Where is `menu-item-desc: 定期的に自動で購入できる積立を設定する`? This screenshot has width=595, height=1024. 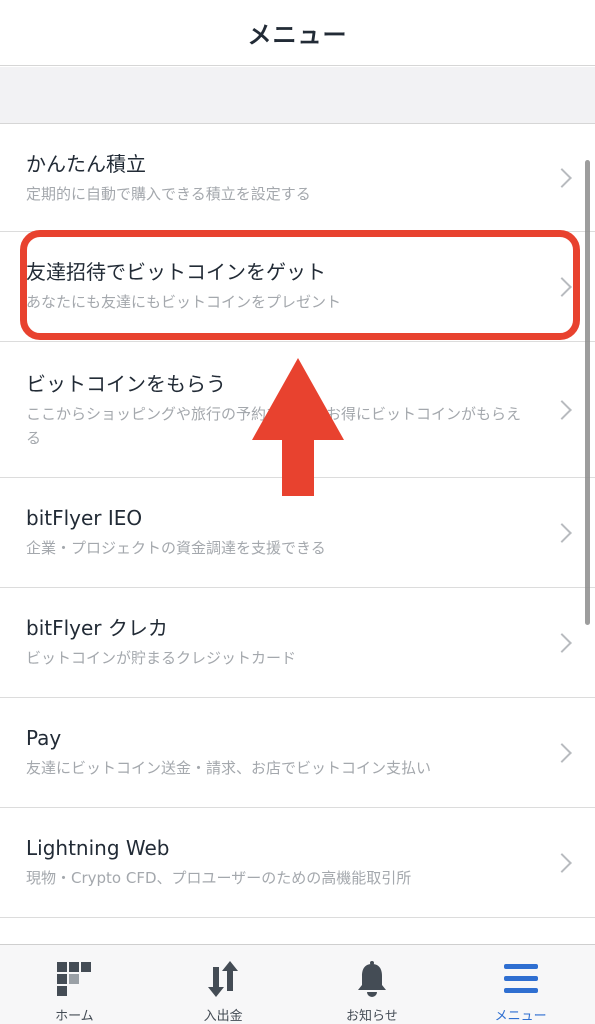
menu-item-desc: 定期的に自動で購入できる積立を設定する is located at coordinates (168, 194).